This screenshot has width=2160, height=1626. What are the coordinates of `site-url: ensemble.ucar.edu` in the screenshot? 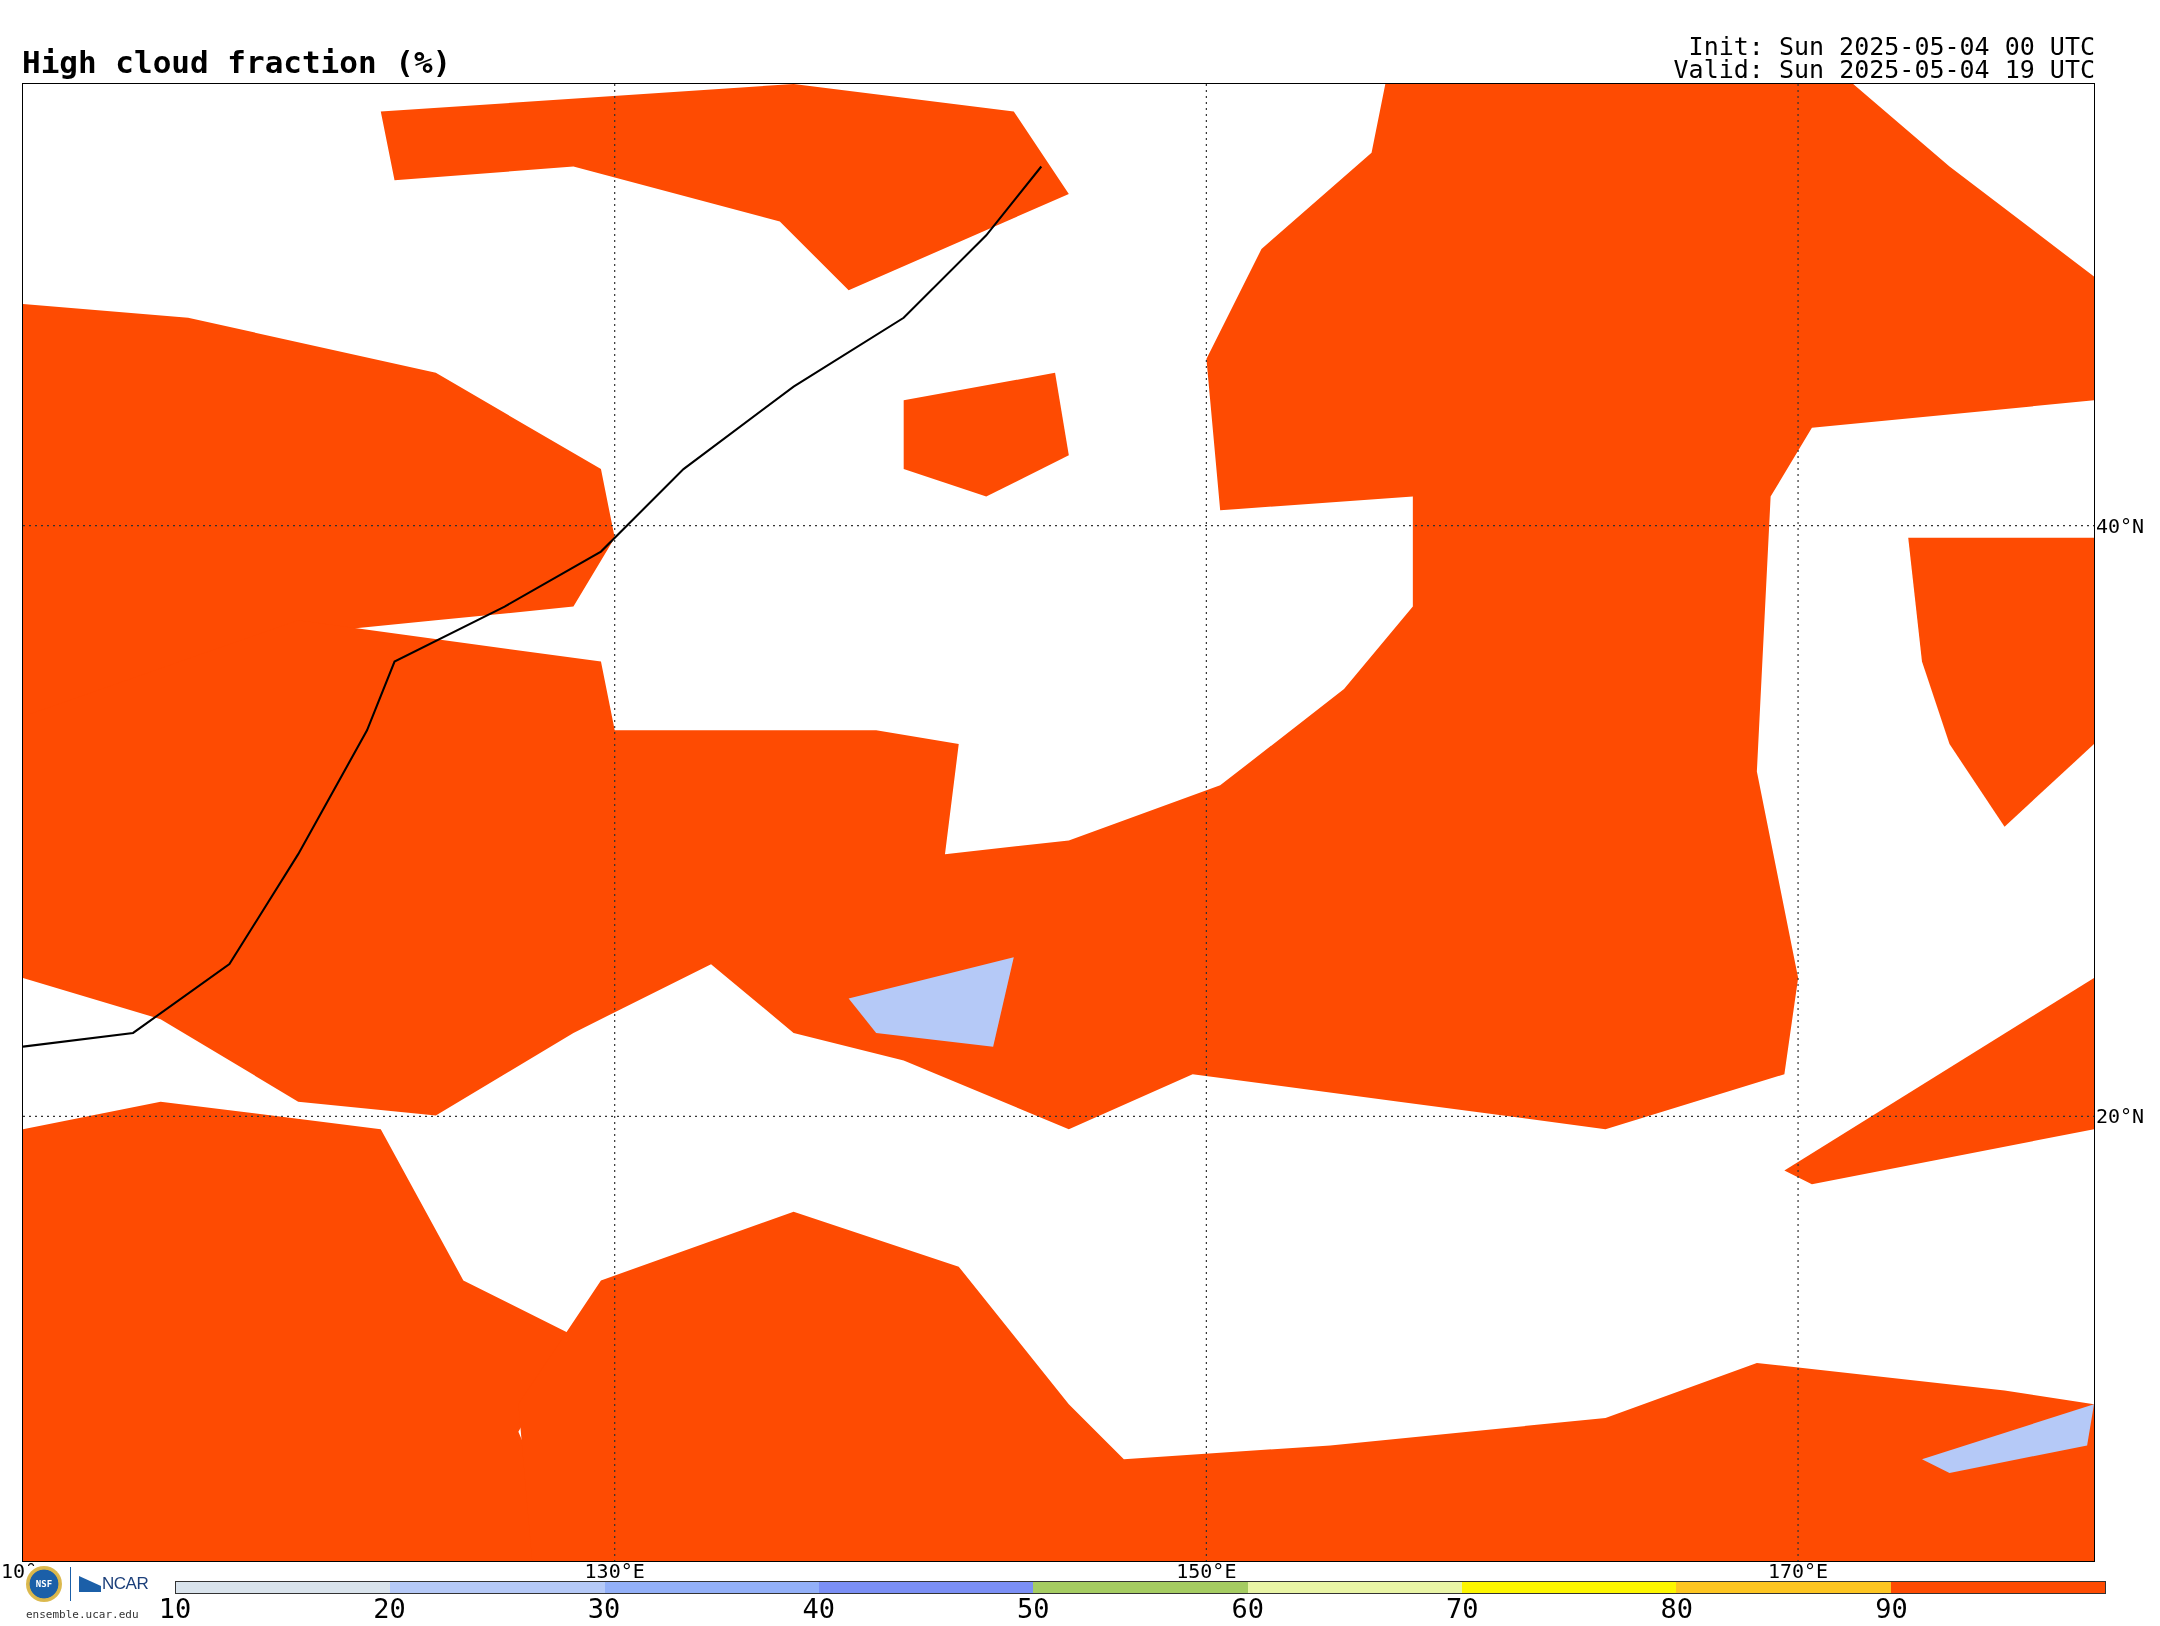 It's located at (82, 1614).